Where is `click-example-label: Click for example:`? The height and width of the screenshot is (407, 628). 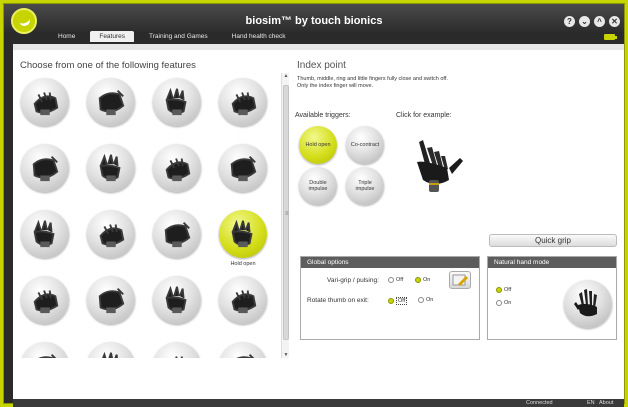
click-example-label: Click for example: is located at coordinates (424, 115).